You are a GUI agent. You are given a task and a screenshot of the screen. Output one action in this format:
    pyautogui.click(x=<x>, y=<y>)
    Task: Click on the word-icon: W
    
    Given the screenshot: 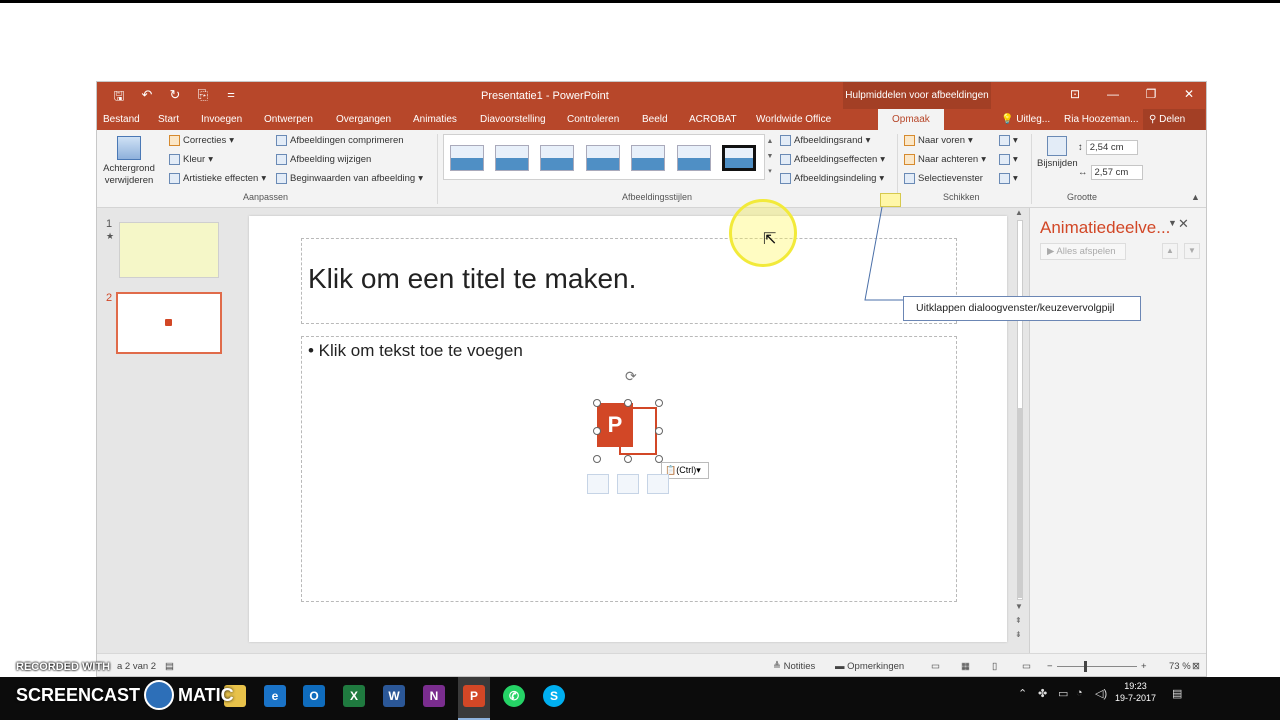 What is the action you would take?
    pyautogui.click(x=394, y=696)
    